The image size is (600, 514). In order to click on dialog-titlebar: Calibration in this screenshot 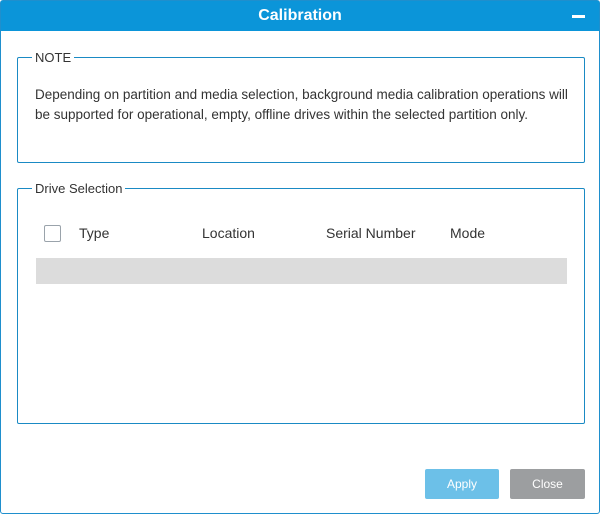, I will do `click(300, 16)`.